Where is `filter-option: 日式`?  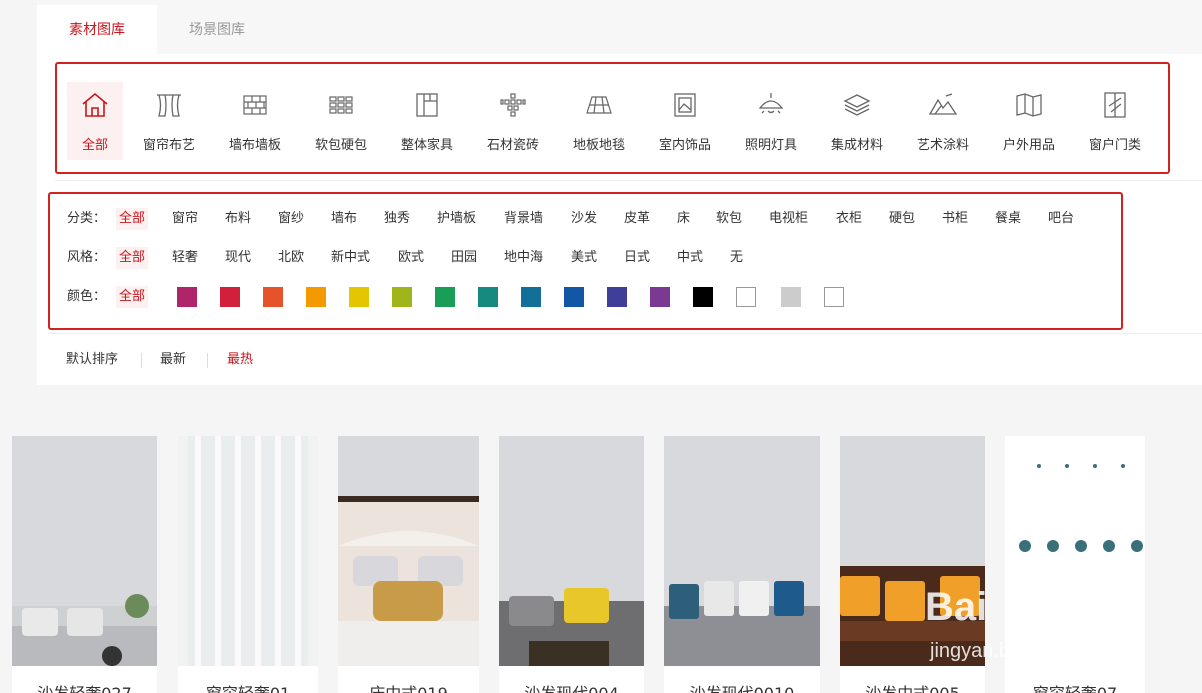
filter-option: 日式 is located at coordinates (637, 258).